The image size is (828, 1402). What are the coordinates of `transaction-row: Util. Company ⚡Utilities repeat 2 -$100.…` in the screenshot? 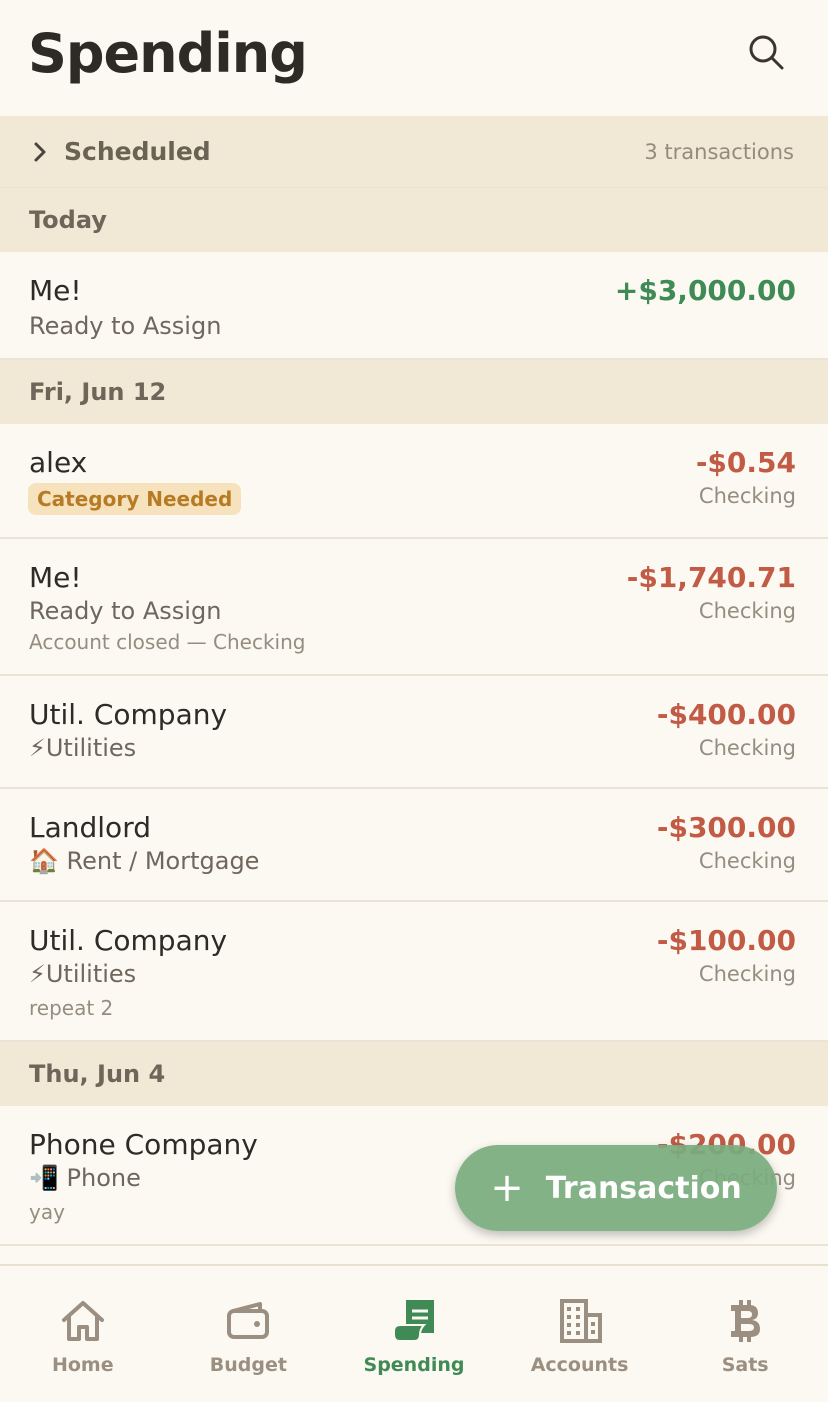 It's located at (414, 972).